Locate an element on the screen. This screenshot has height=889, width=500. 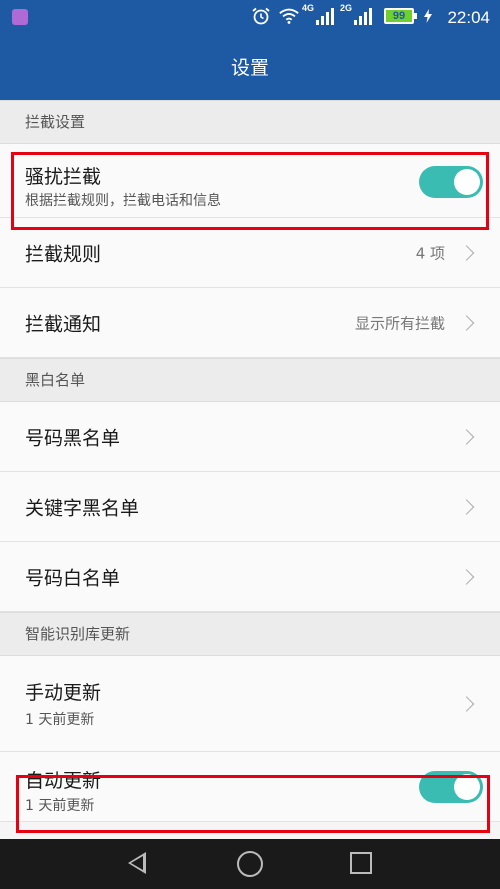
intercept-notify-label: 拦截通知 is located at coordinates (63, 324).